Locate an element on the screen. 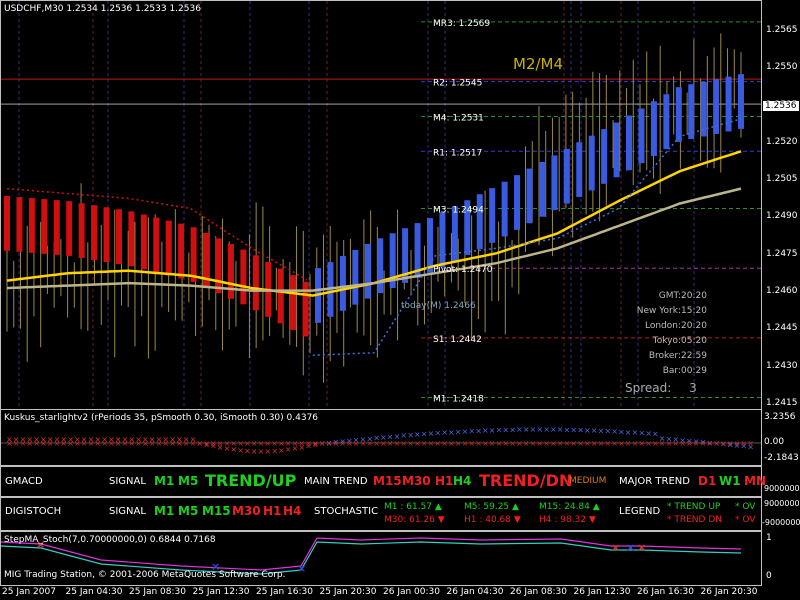 Image resolution: width=800 pixels, height=600 pixels. stoch-m1: M1 : 61.57 ▲ is located at coordinates (413, 507).